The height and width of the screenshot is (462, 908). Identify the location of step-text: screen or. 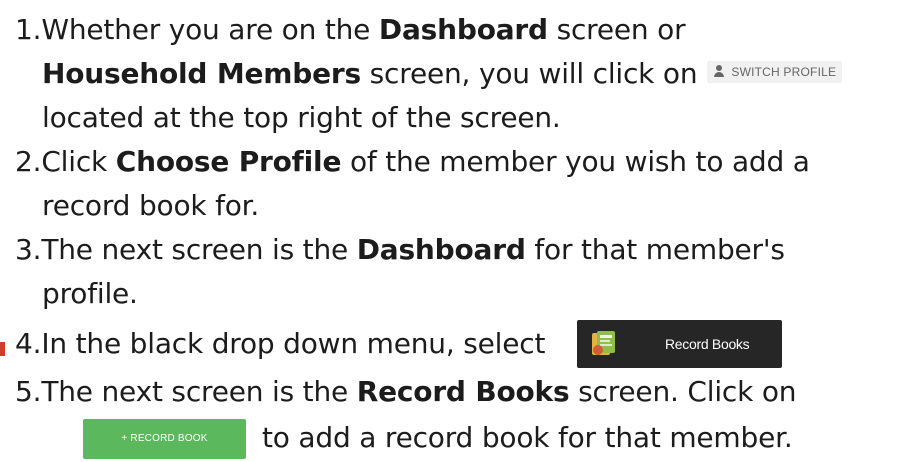
(616, 29).